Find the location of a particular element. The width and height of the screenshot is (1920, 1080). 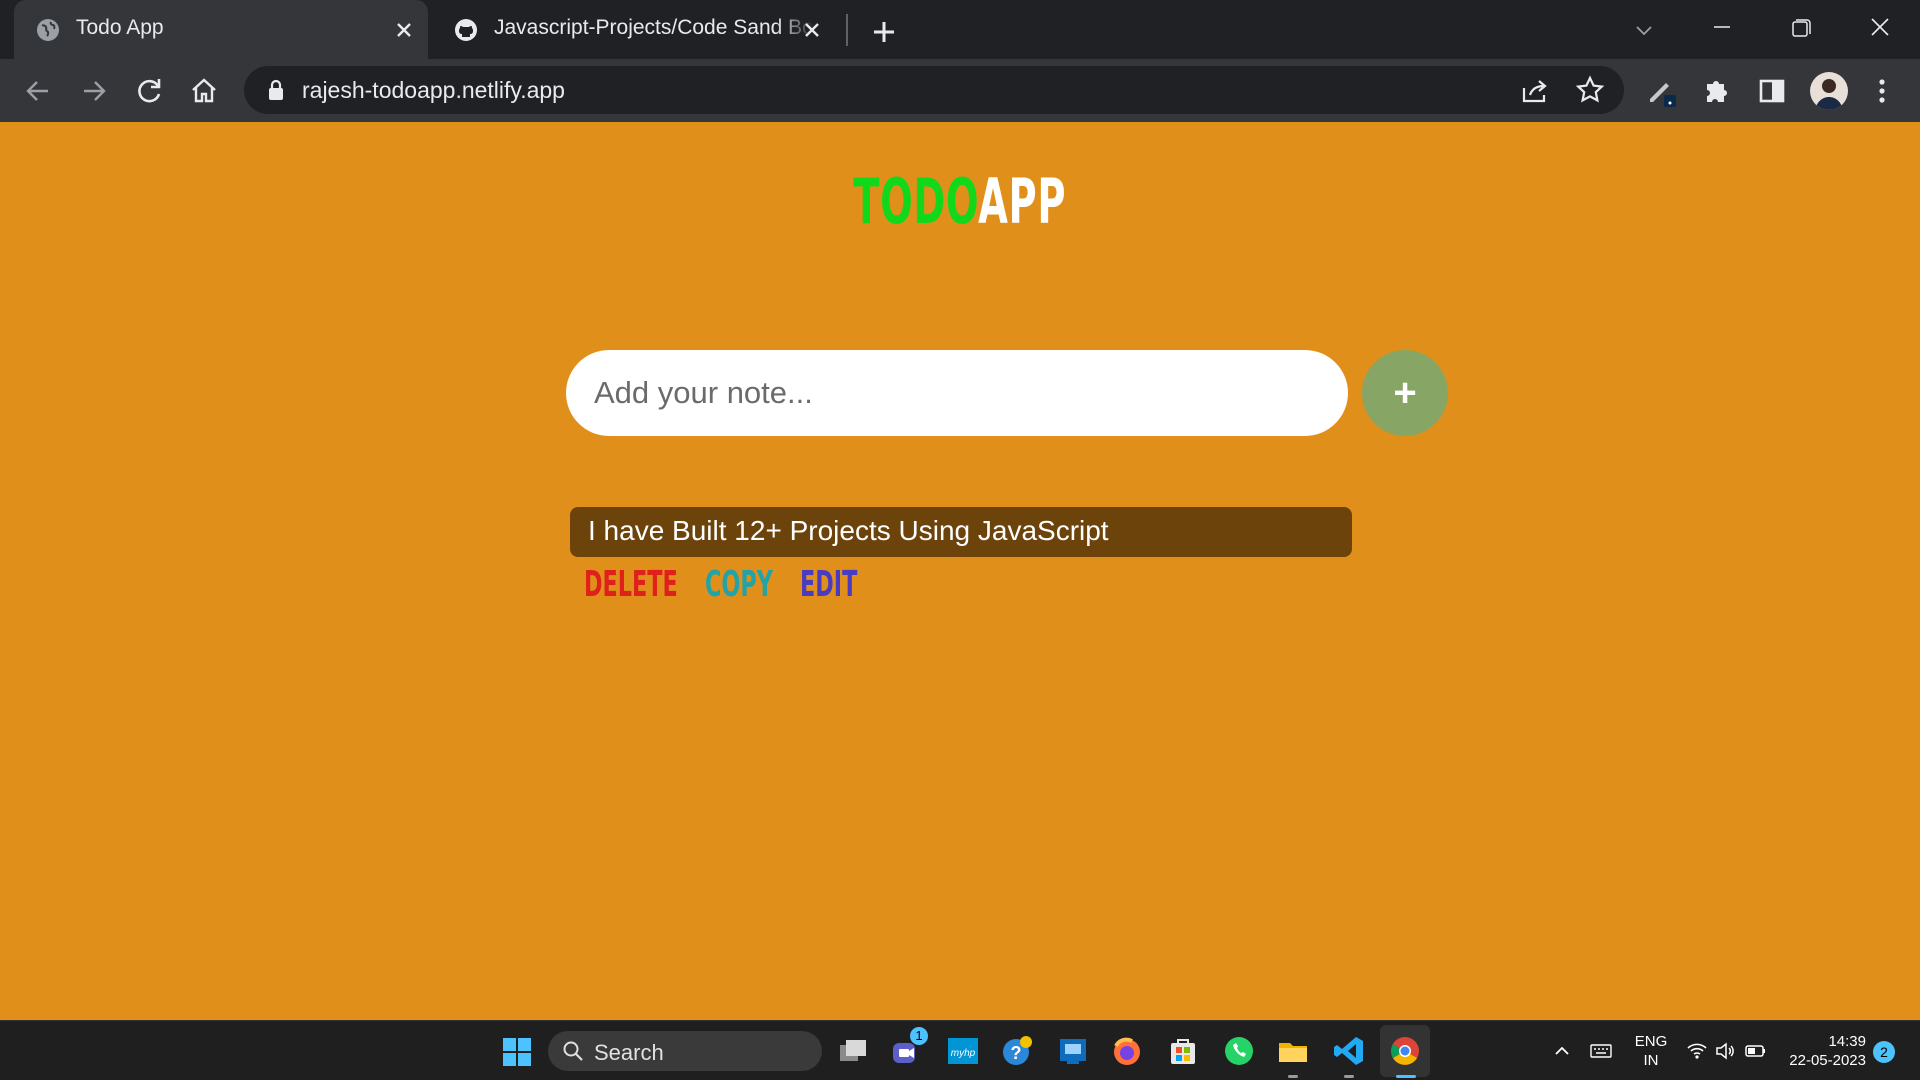

share-icon is located at coordinates (1534, 90).